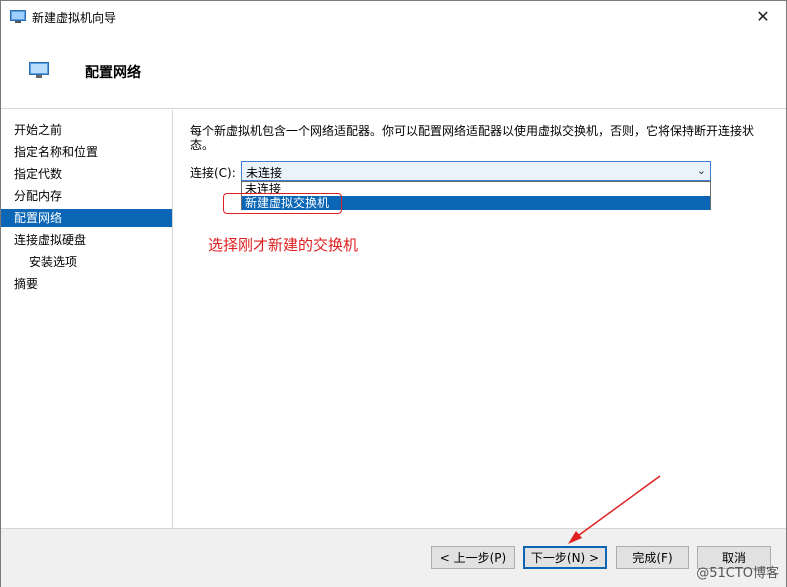 This screenshot has height=587, width=787. What do you see at coordinates (282, 203) in the screenshot?
I see `annotation-highlight-box` at bounding box center [282, 203].